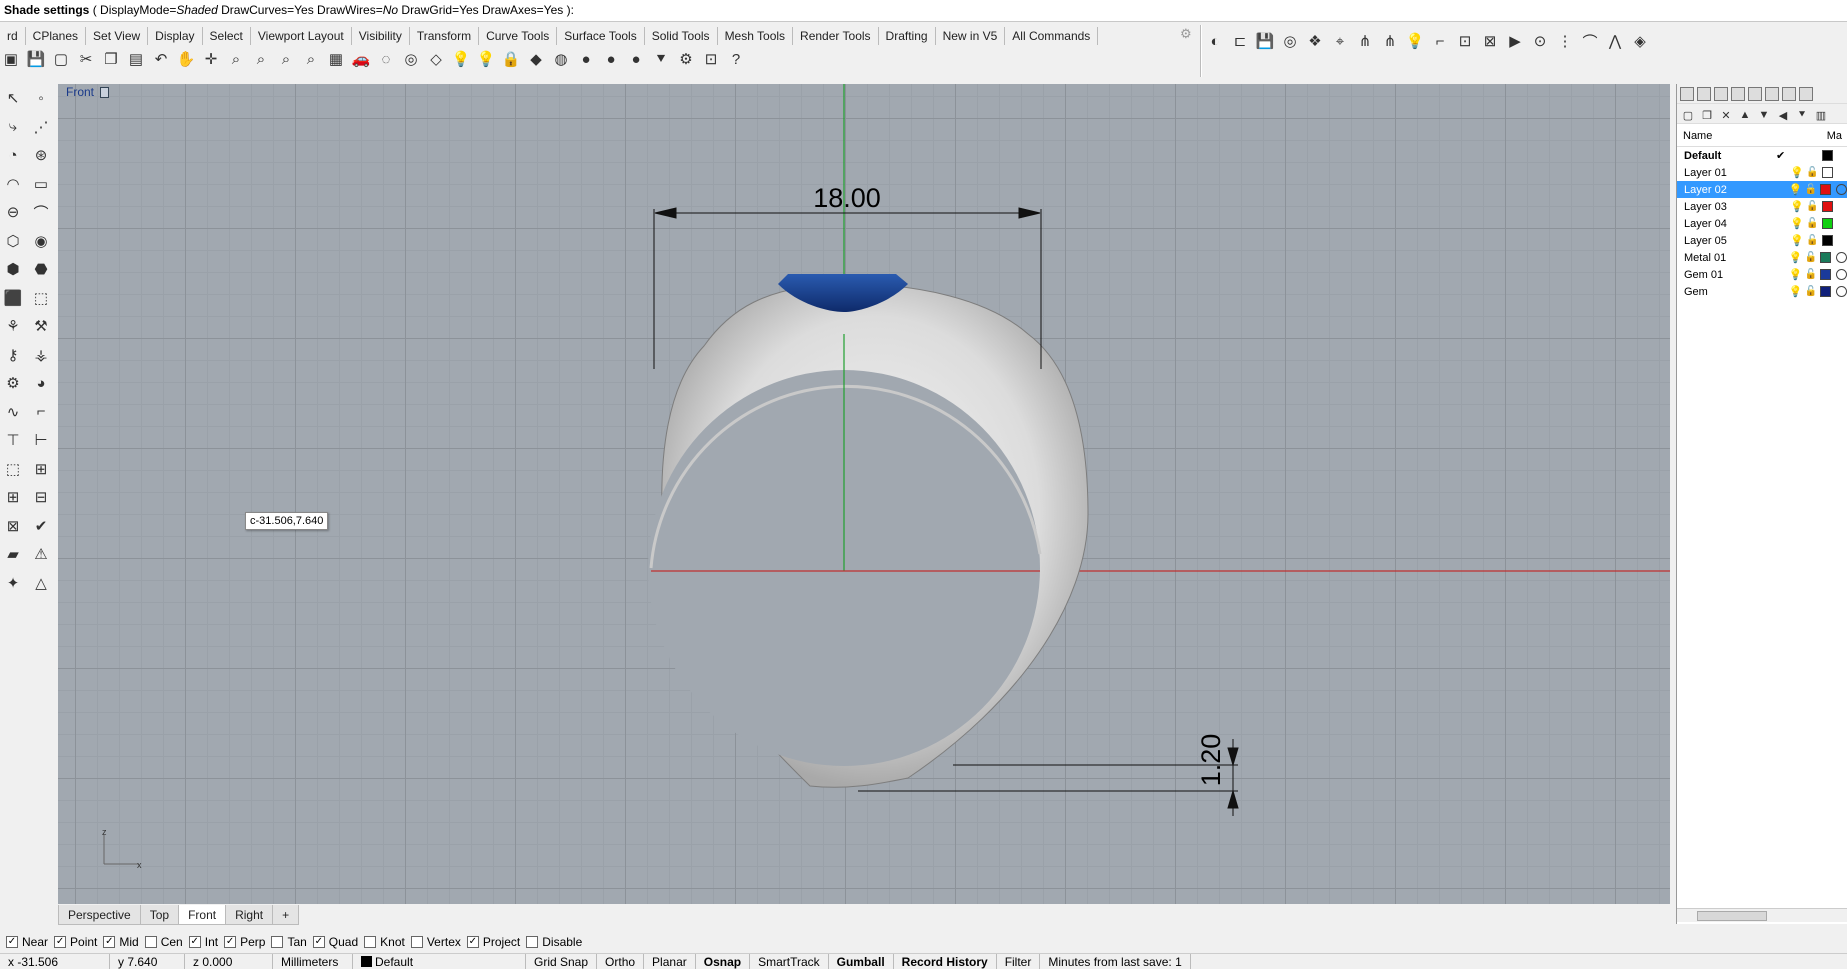 The height and width of the screenshot is (969, 1847). What do you see at coordinates (13, 412) in the screenshot?
I see `left-tool-22-icon: ∿` at bounding box center [13, 412].